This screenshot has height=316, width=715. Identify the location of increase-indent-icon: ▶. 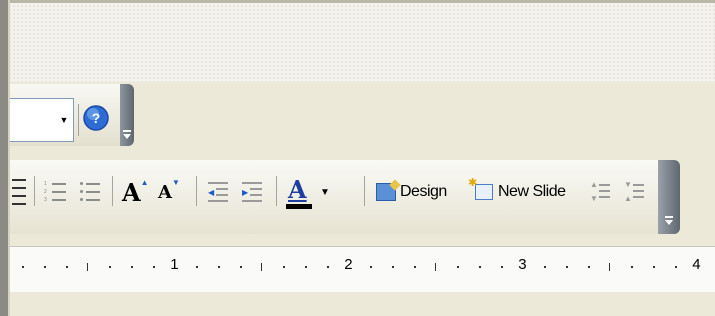
(252, 192).